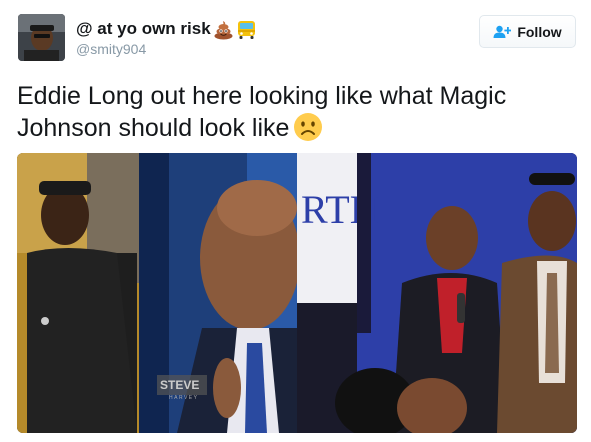 This screenshot has width=591, height=442. I want to click on bus-emoji, so click(246, 29).